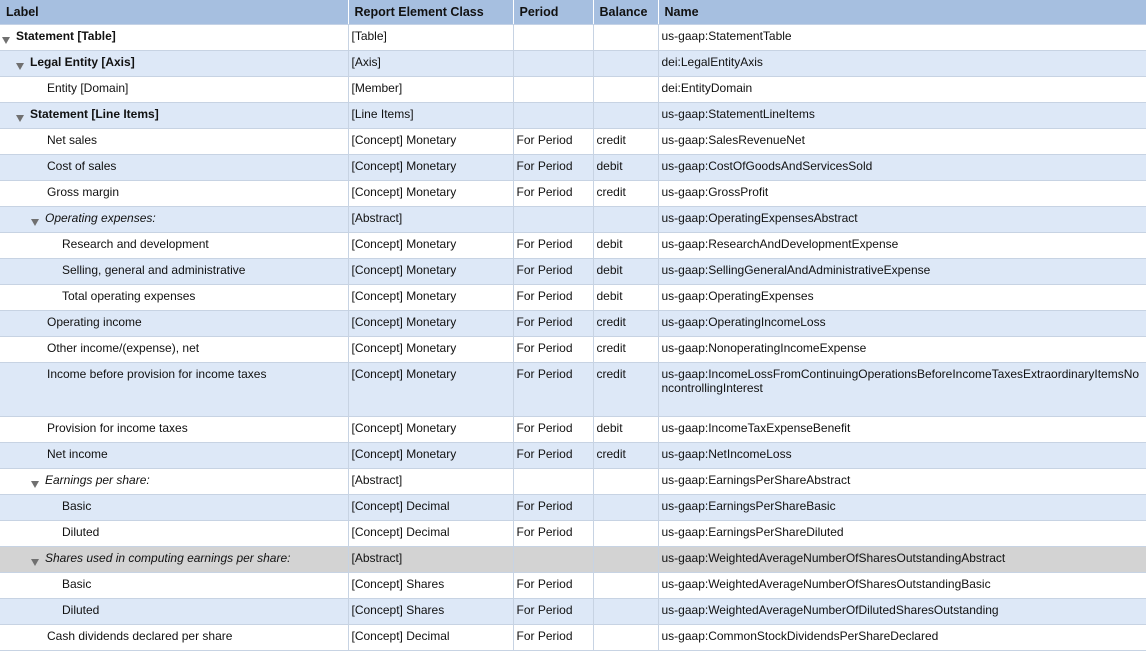 Image resolution: width=1146 pixels, height=651 pixels. Describe the element at coordinates (174, 455) in the screenshot. I see `label-cell: Net income` at that location.